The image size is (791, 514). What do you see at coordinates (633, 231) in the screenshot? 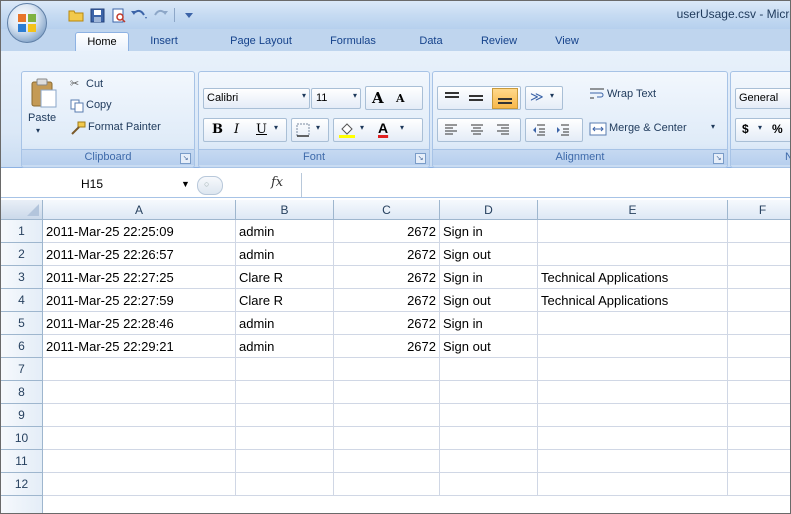
I see `cell-e1` at bounding box center [633, 231].